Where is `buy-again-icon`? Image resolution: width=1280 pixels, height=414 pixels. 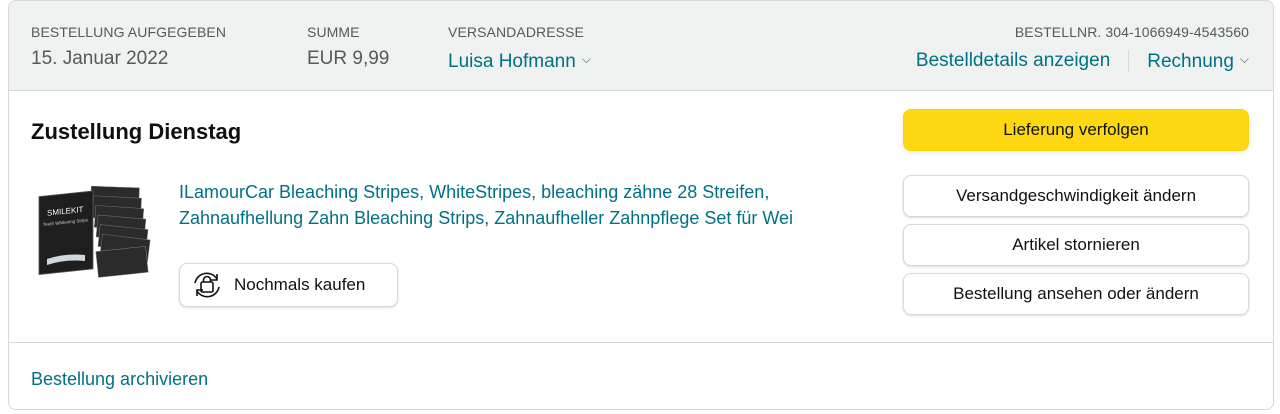 buy-again-icon is located at coordinates (207, 285).